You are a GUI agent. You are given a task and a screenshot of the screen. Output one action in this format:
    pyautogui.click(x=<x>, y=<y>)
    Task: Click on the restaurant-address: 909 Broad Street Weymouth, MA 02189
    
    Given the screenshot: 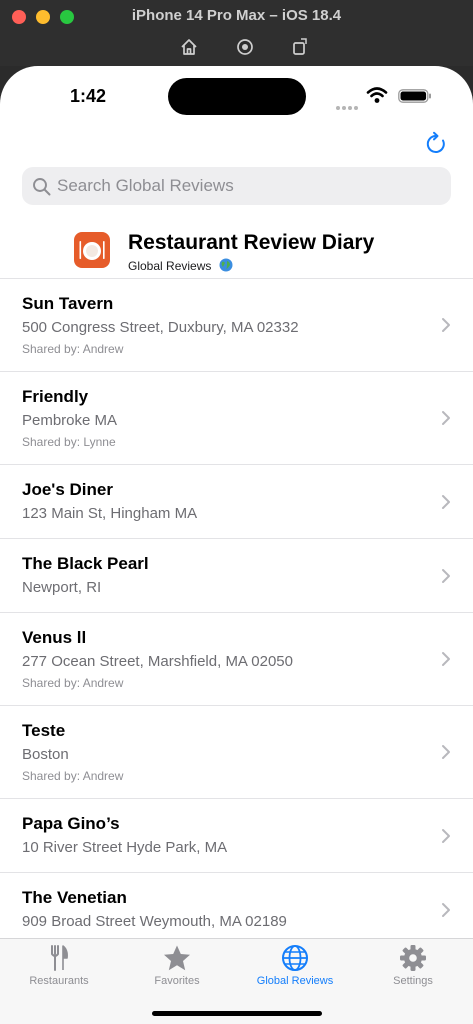 What is the action you would take?
    pyautogui.click(x=154, y=921)
    